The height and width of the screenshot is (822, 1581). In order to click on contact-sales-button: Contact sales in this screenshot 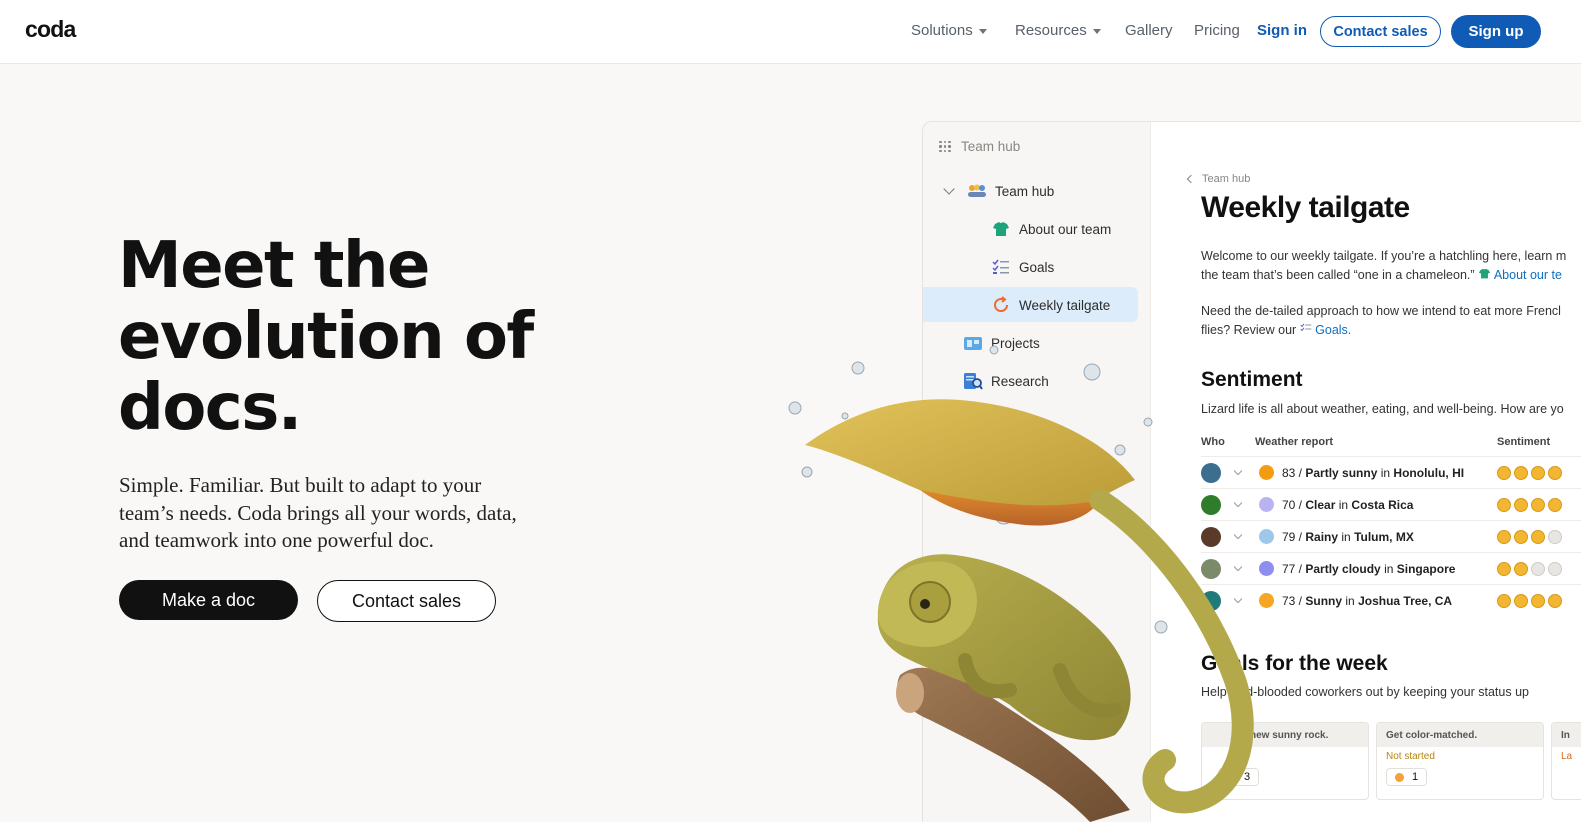, I will do `click(406, 601)`.